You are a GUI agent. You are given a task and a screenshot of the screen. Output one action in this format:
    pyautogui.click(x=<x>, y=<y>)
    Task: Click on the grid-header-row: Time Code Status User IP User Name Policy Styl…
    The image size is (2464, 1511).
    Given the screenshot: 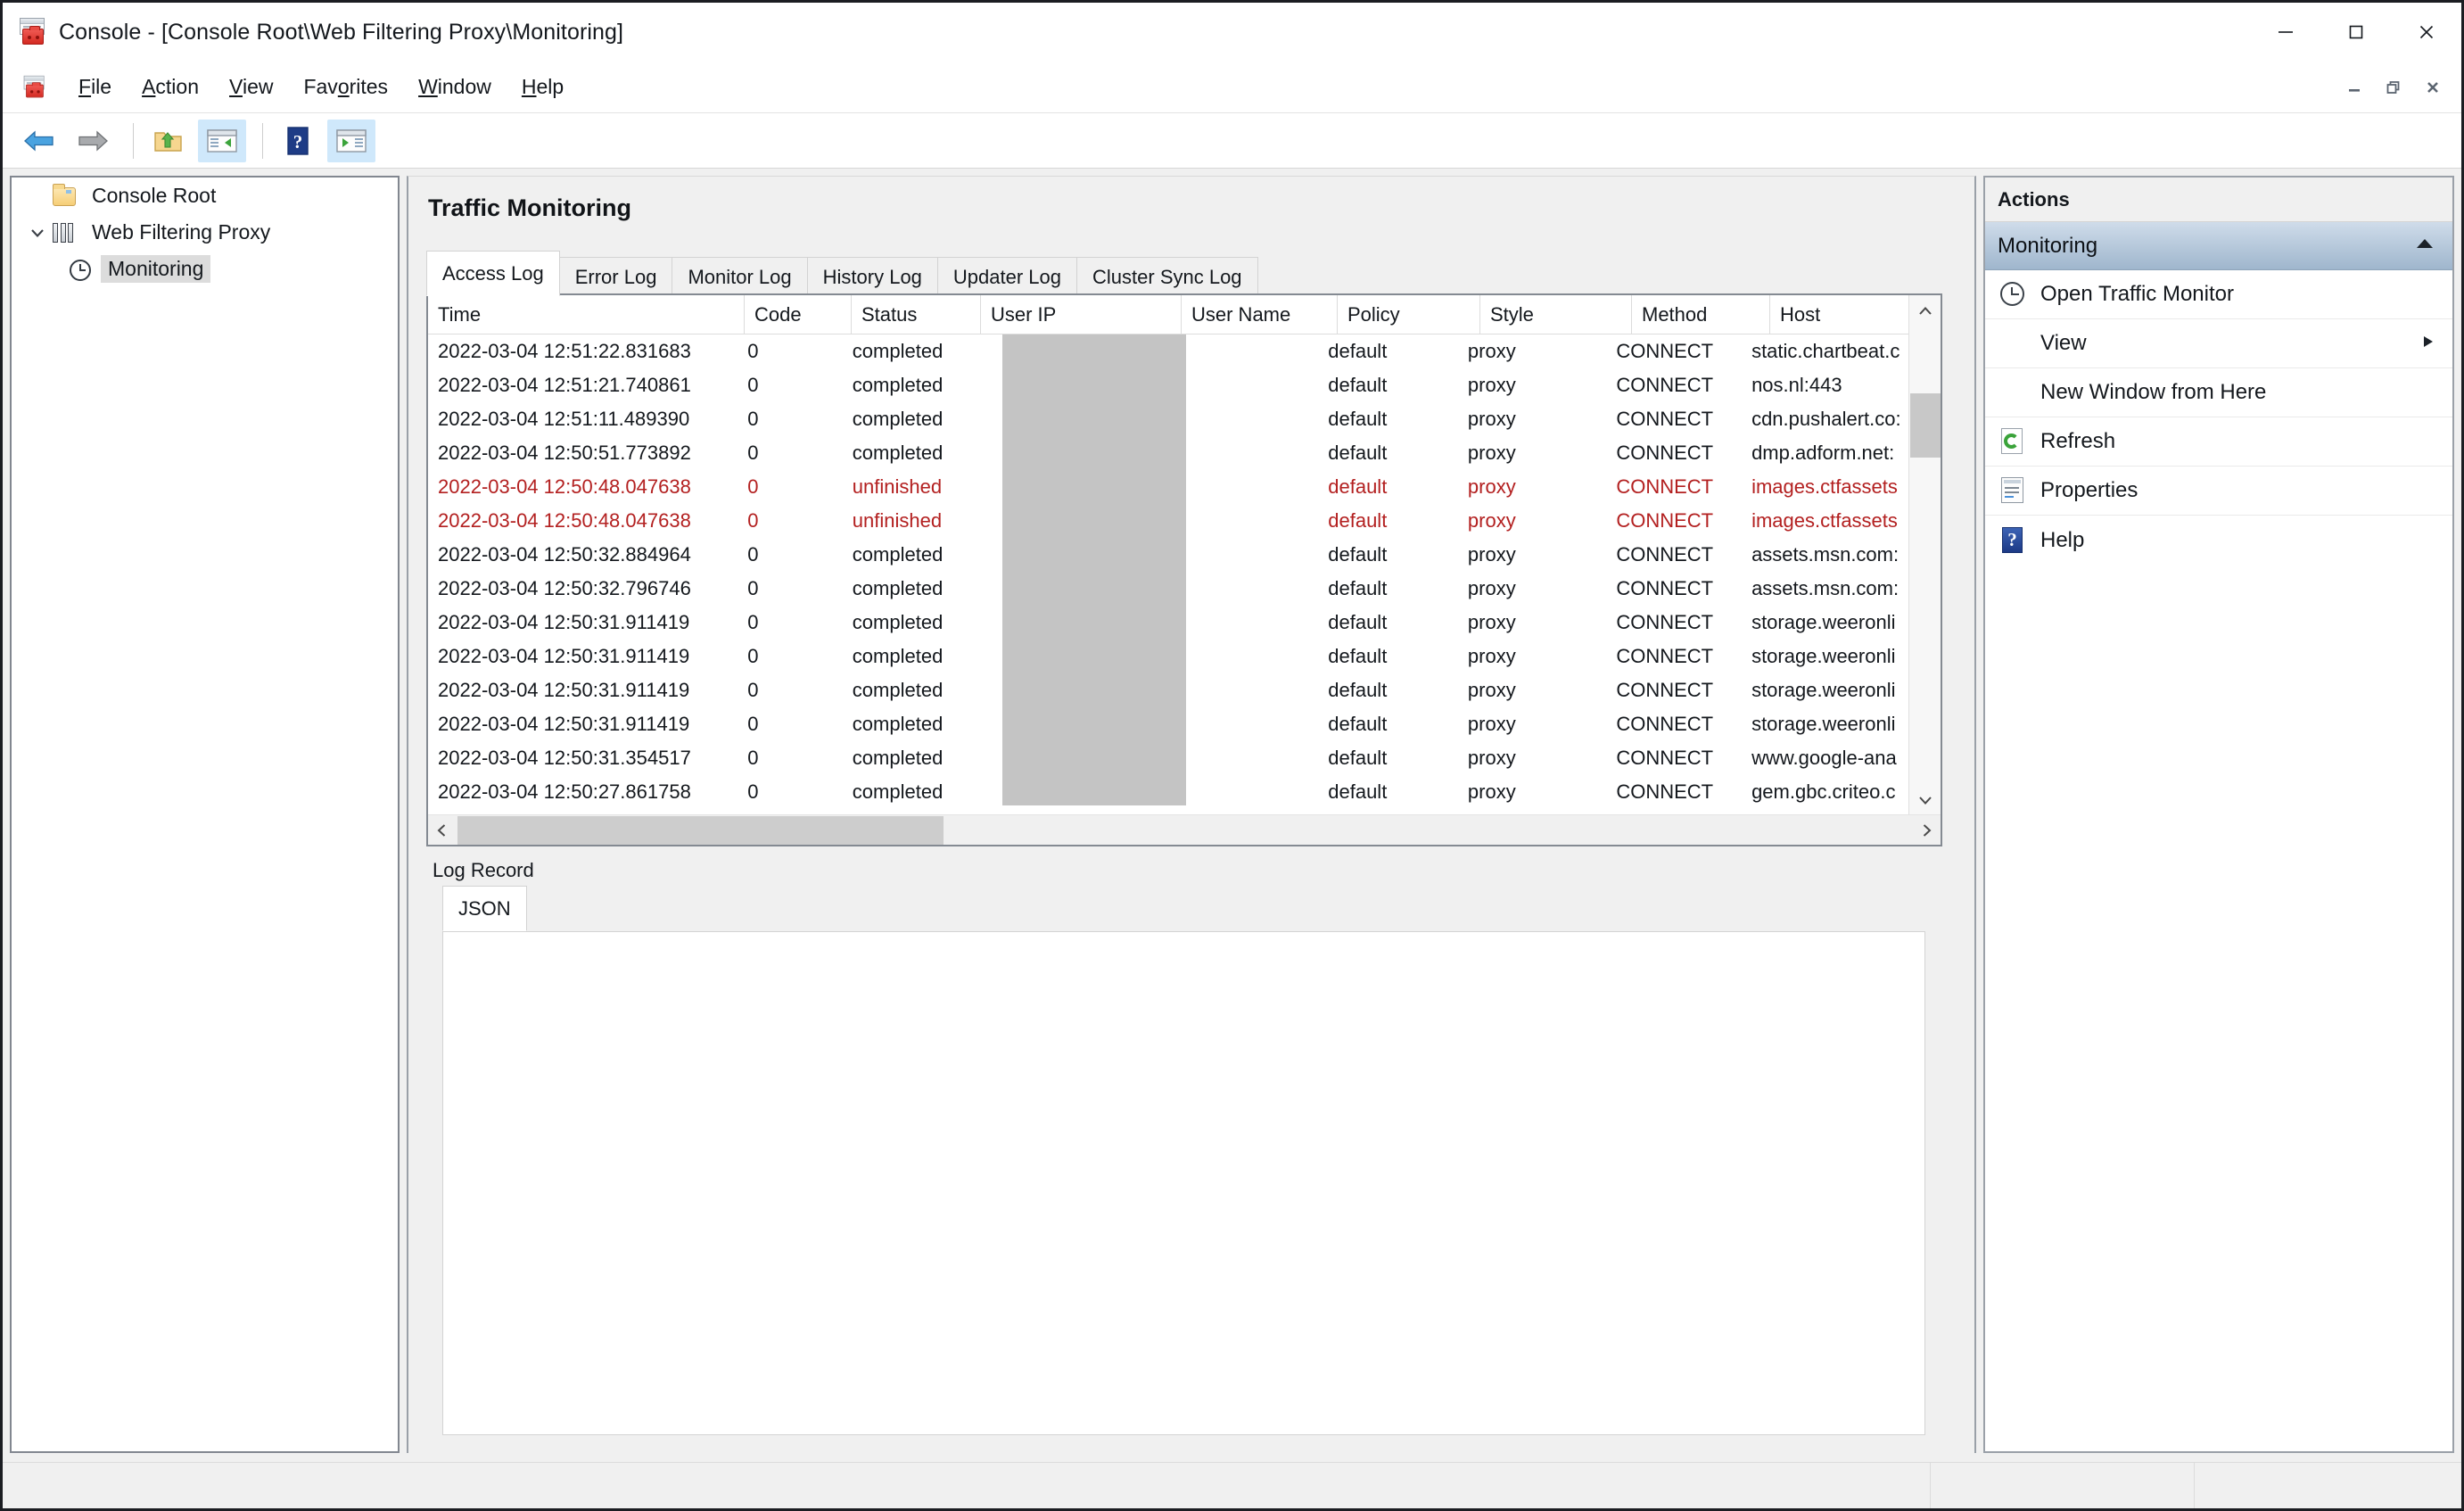 What is the action you would take?
    pyautogui.click(x=1184, y=314)
    